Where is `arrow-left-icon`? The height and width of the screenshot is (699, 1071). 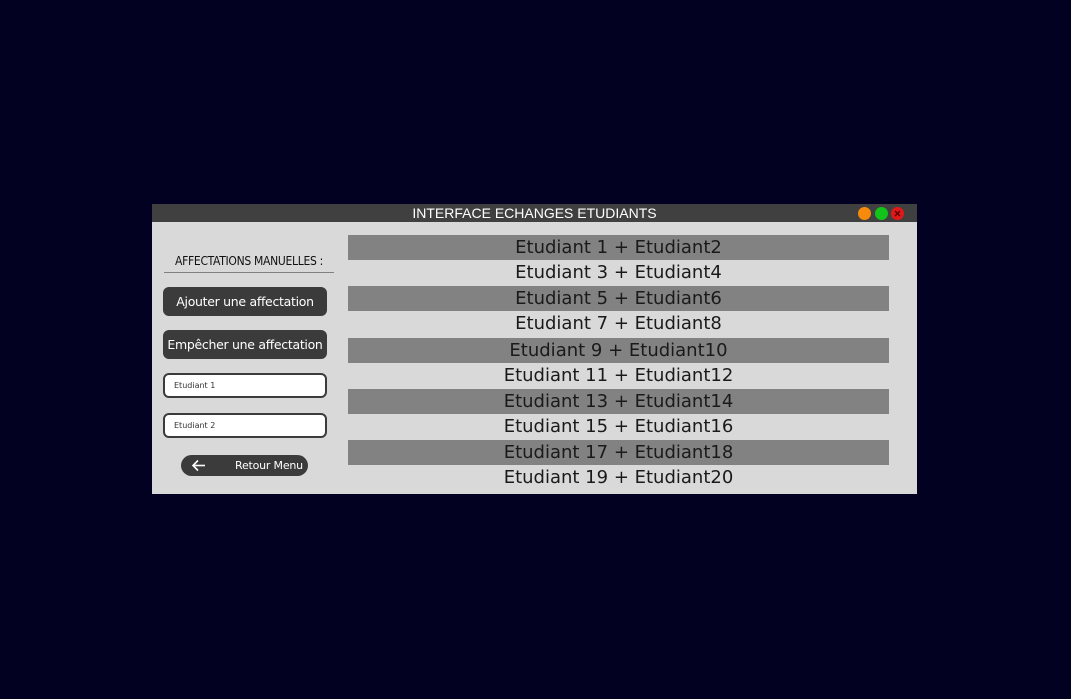
arrow-left-icon is located at coordinates (198, 465).